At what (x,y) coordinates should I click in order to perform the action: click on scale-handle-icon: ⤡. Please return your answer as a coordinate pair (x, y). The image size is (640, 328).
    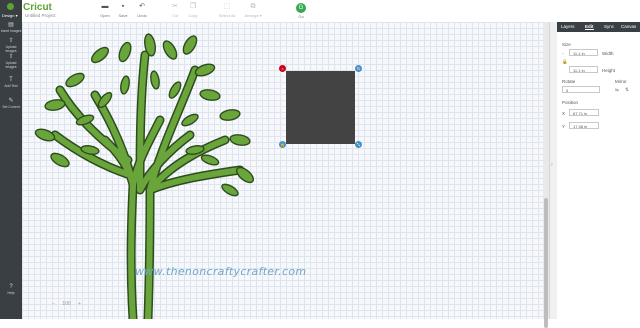
    Looking at the image, I should click on (358, 144).